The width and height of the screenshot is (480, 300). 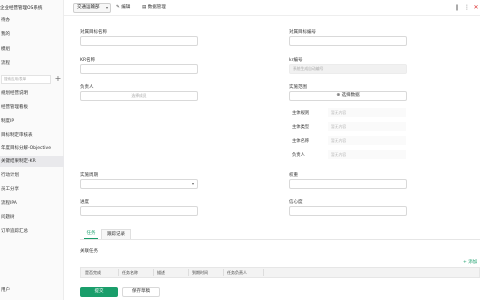 I want to click on weight-field, so click(x=348, y=184).